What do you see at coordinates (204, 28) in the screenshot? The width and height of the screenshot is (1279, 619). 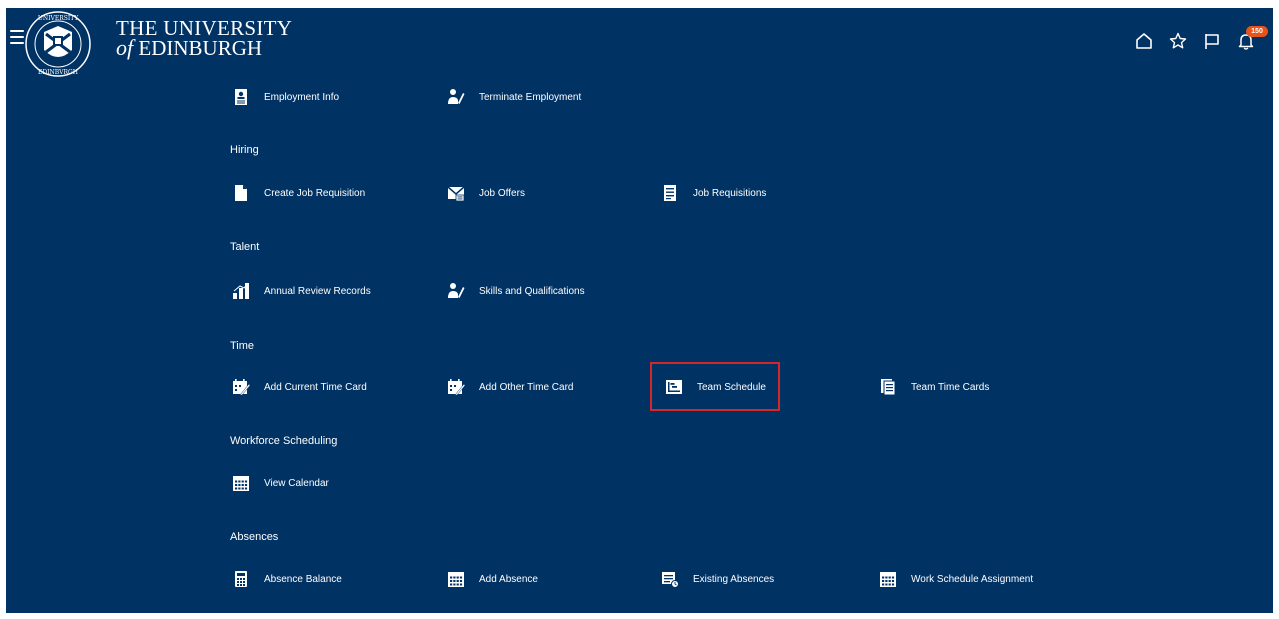 I see `brand-line1: THE UNIVERSITY` at bounding box center [204, 28].